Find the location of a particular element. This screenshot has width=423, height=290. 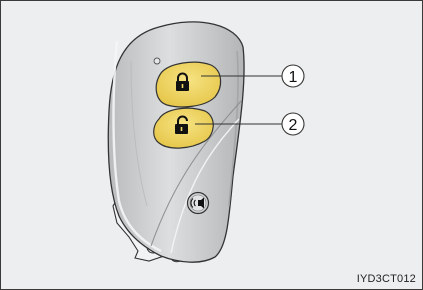

callout-1: 1 is located at coordinates (293, 76).